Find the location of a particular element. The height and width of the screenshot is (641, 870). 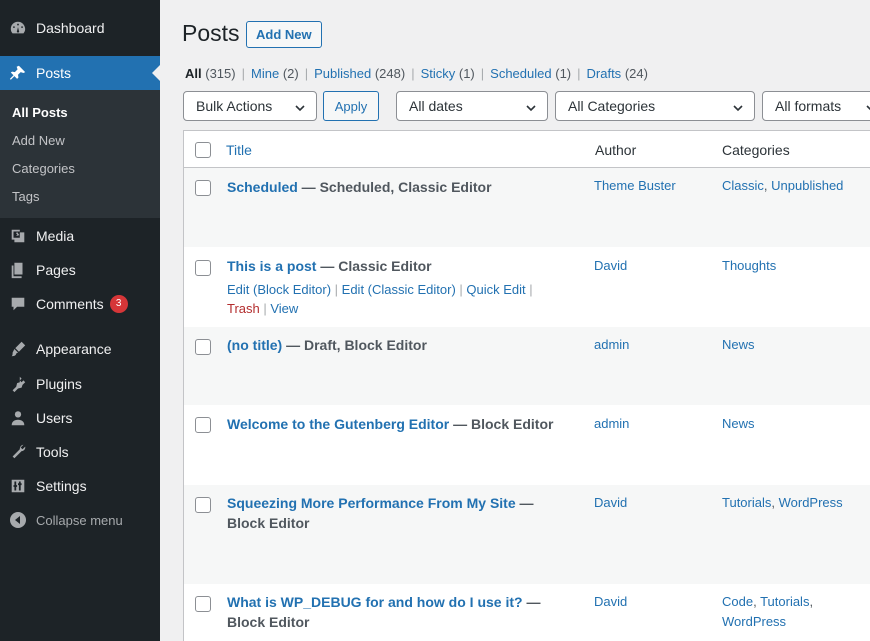

active-indicator is located at coordinates (156, 73).